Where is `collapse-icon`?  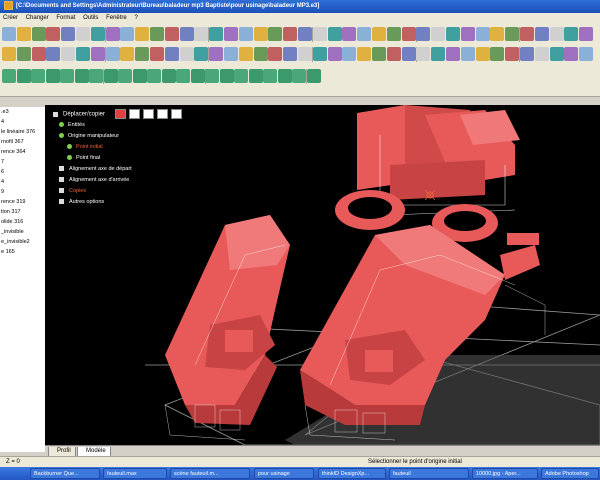 collapse-icon is located at coordinates (55, 114).